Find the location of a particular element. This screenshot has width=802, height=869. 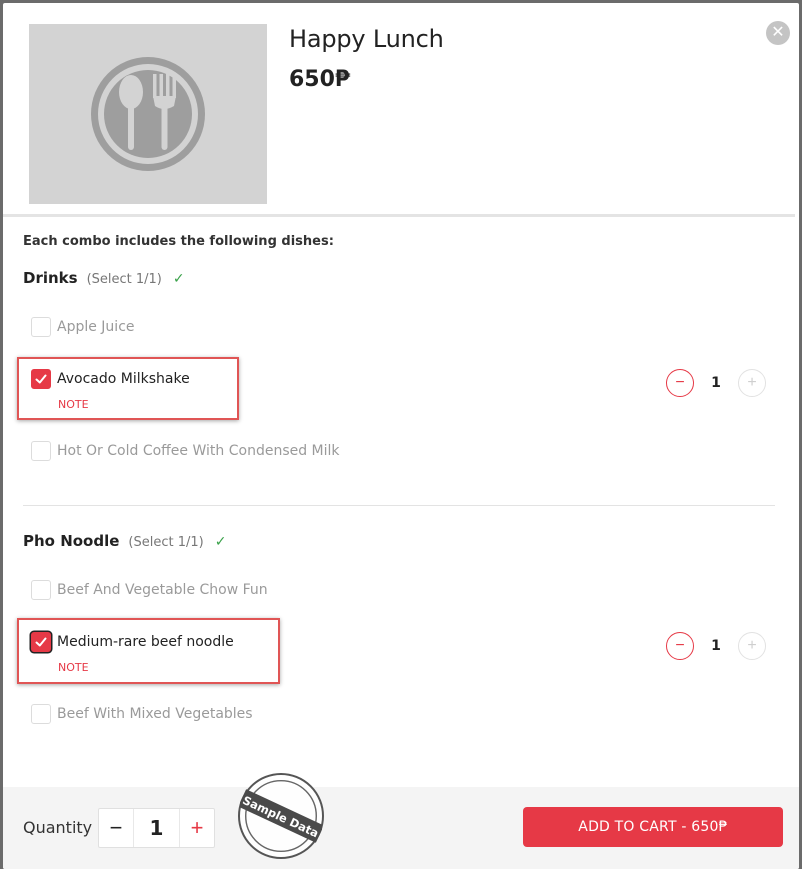

sample-data-stamp: Sample Data is located at coordinates (281, 816).